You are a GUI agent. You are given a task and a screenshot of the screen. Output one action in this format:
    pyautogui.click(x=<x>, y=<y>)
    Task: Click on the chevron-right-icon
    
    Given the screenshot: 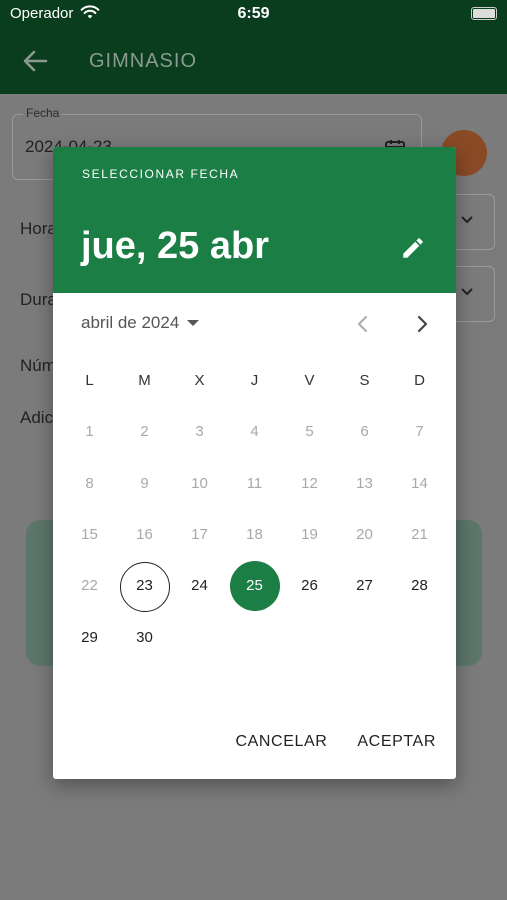 What is the action you would take?
    pyautogui.click(x=422, y=324)
    